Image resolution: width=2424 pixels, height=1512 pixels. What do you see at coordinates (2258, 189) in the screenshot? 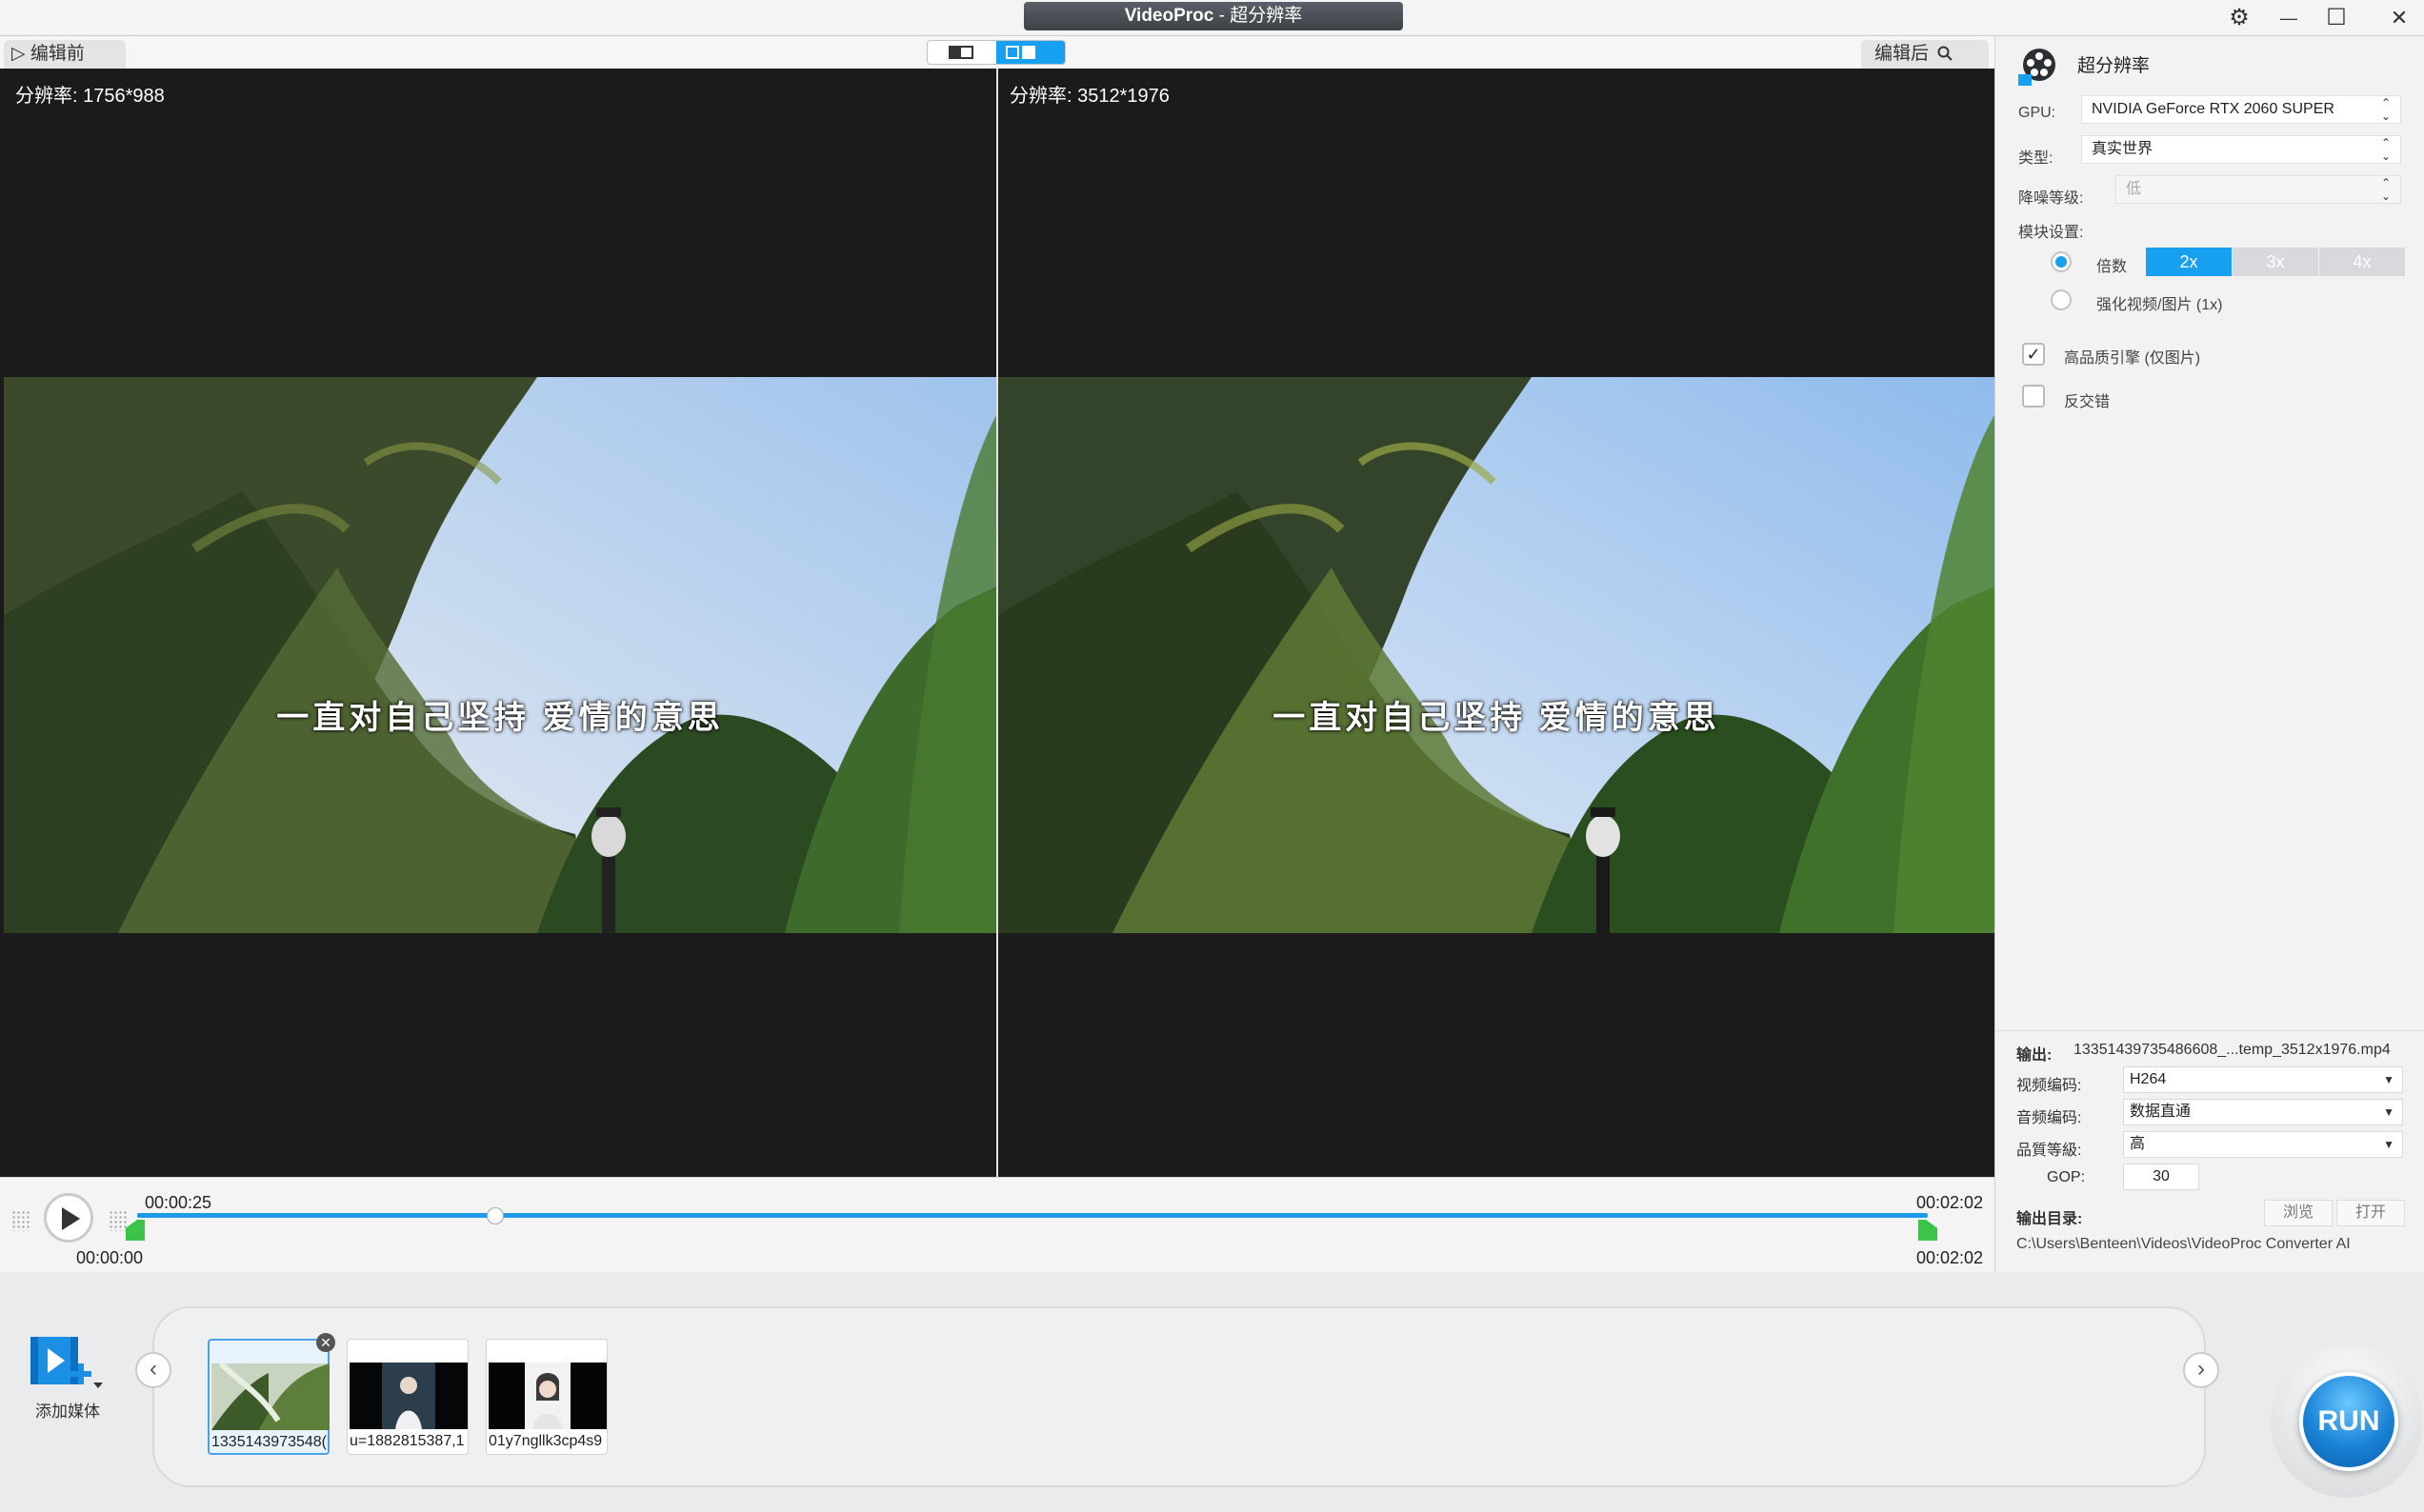
I see `denoise-select: 低 ⌃ ⌄` at bounding box center [2258, 189].